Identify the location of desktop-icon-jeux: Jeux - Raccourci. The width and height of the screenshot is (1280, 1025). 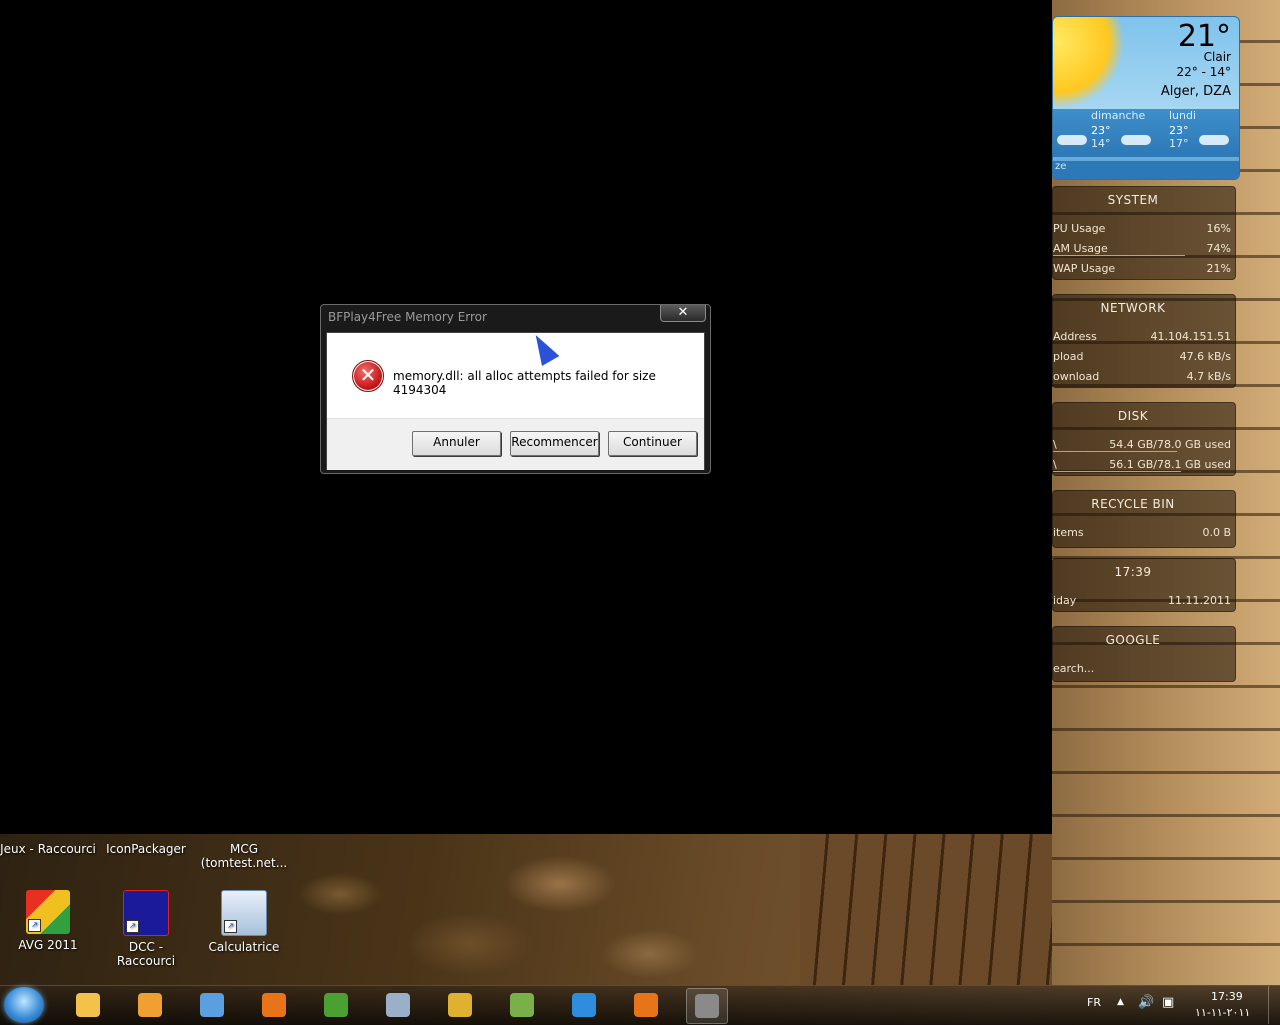
(48, 849).